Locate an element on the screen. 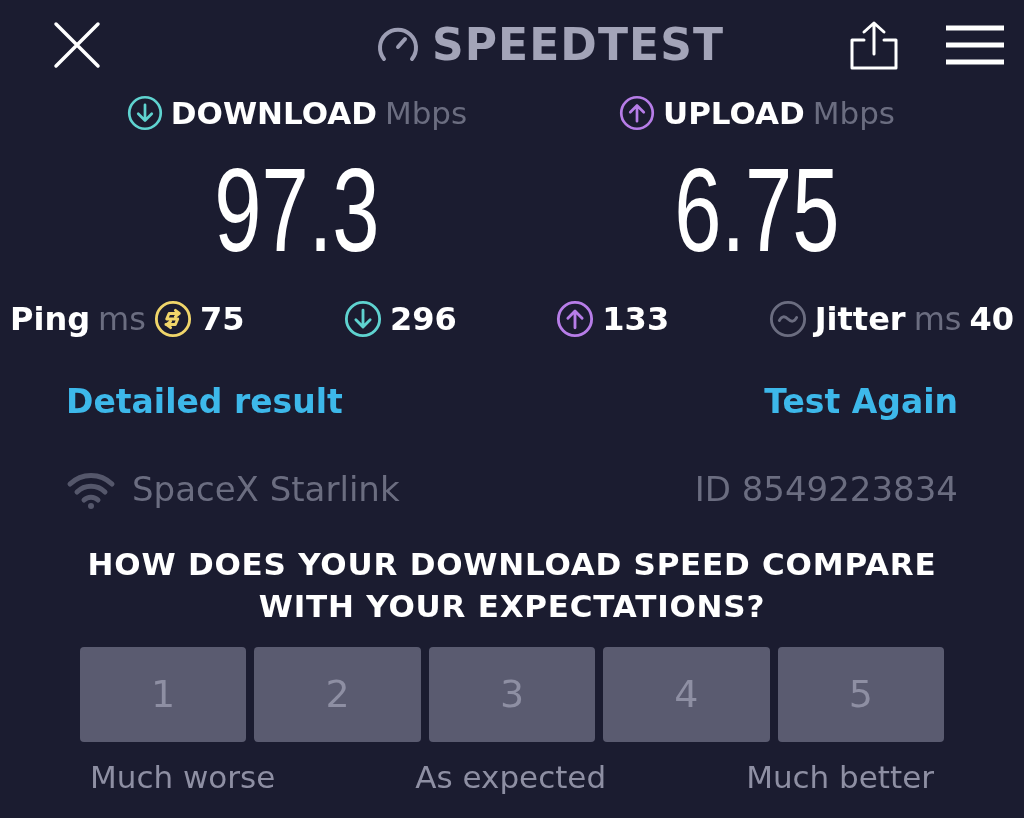  stat-value: 40 is located at coordinates (991, 319).